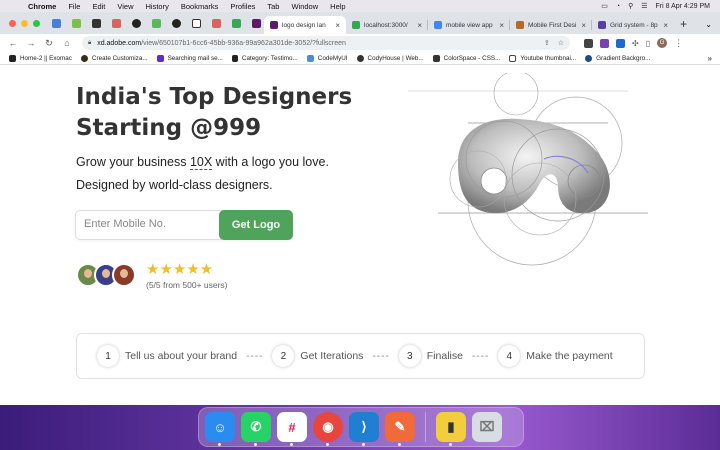  I want to click on minimize-window-button, so click(24, 23).